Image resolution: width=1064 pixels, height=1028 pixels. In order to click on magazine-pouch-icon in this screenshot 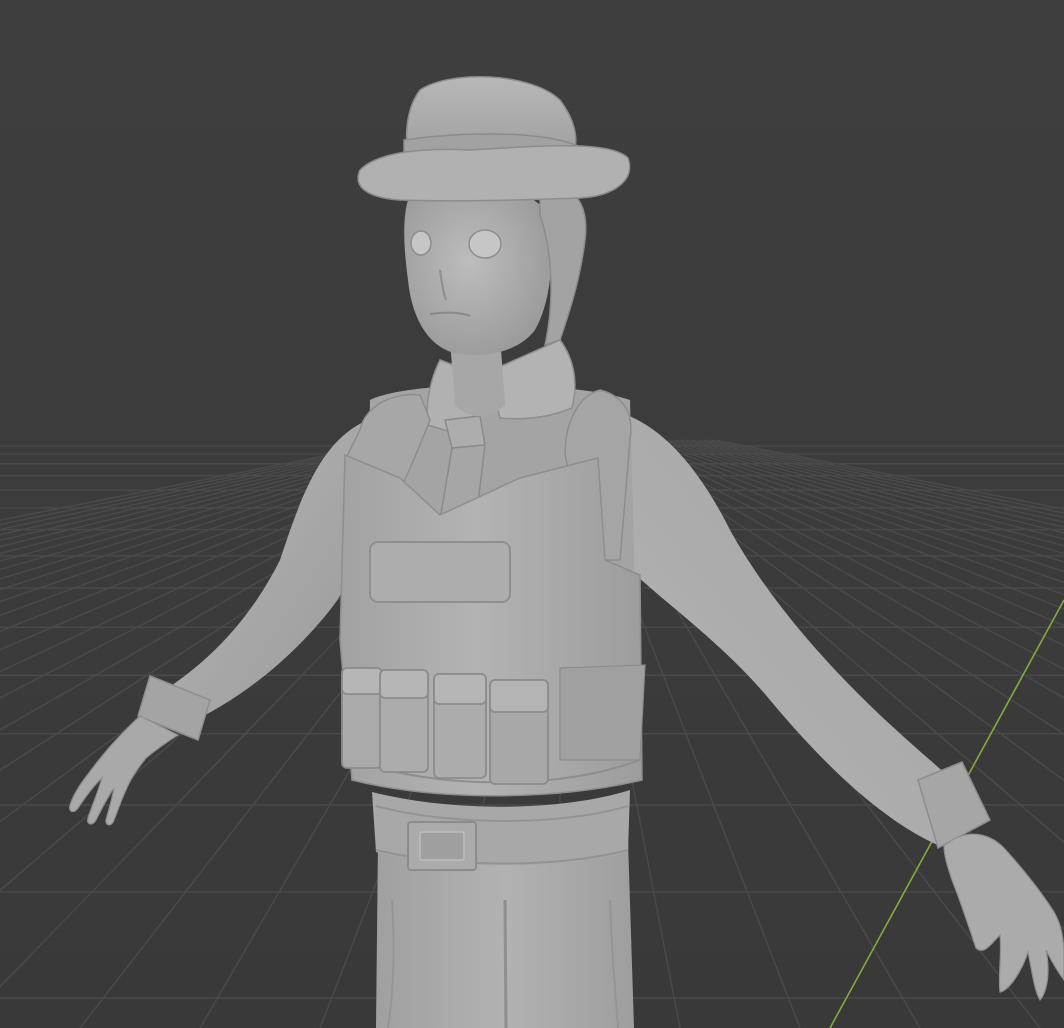, I will do `click(445, 726)`.